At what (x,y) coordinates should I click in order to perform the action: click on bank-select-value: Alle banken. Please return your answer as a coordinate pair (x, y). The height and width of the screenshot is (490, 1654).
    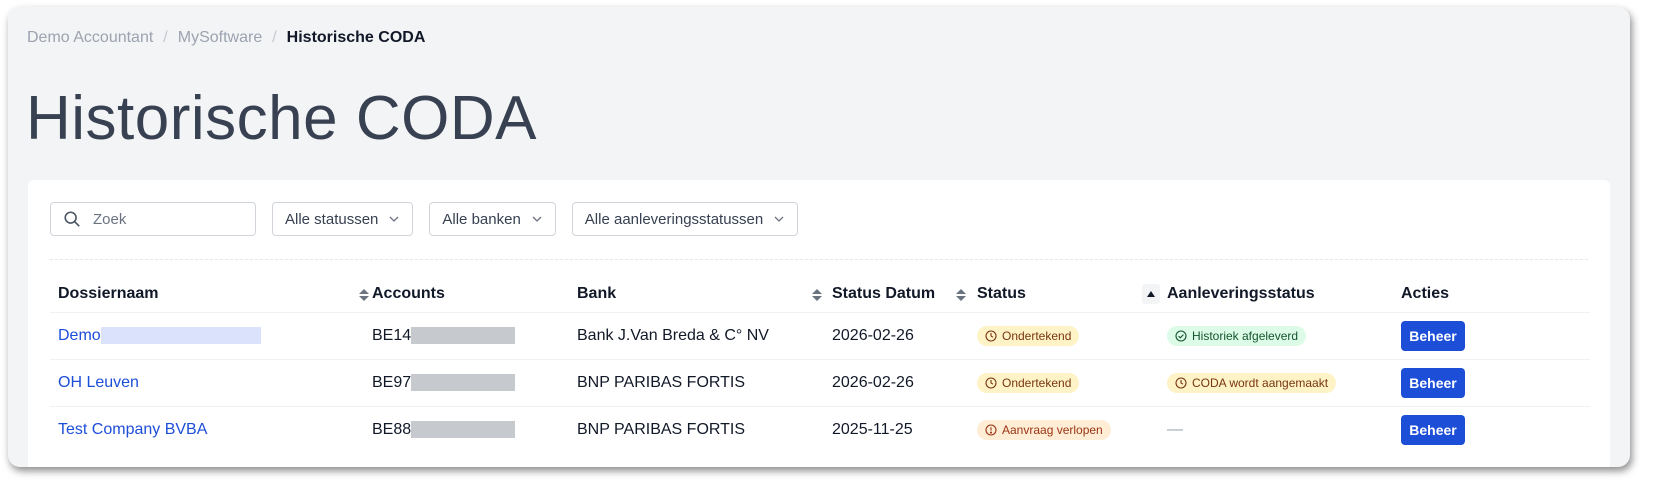
    Looking at the image, I should click on (481, 219).